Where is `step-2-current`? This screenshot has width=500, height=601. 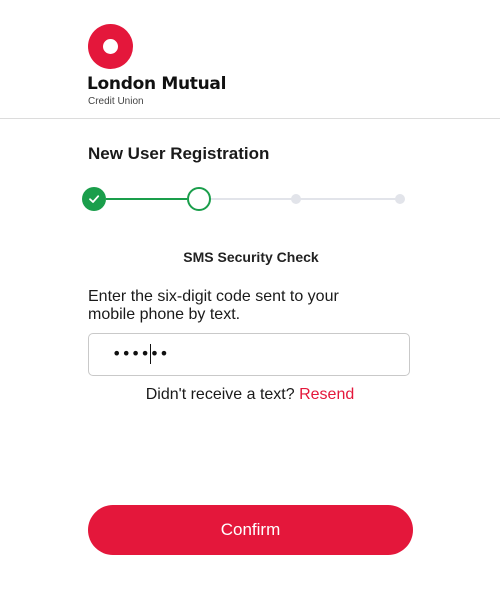 step-2-current is located at coordinates (199, 199).